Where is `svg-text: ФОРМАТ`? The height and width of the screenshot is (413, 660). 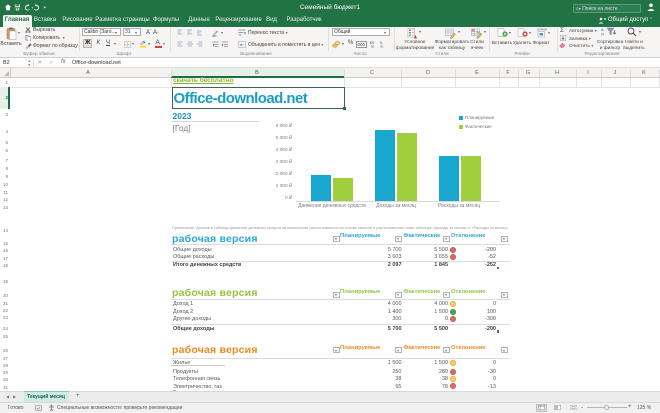 svg-text: ФОРМАТ is located at coordinates (542, 29).